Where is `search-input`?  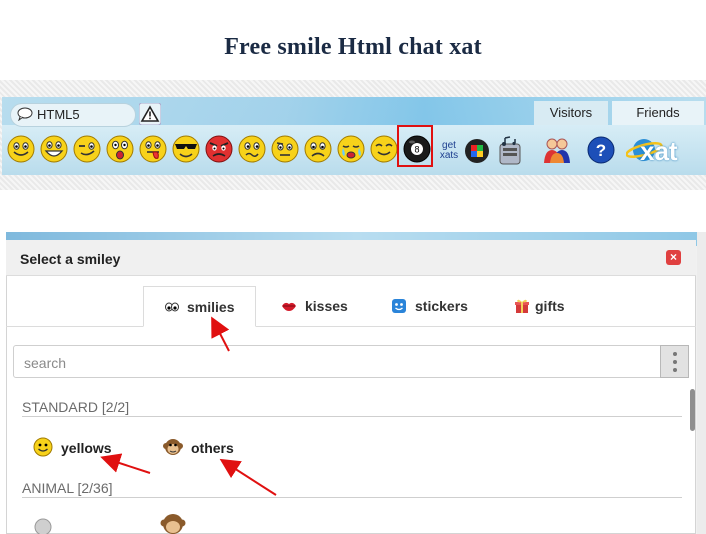 search-input is located at coordinates (334, 363).